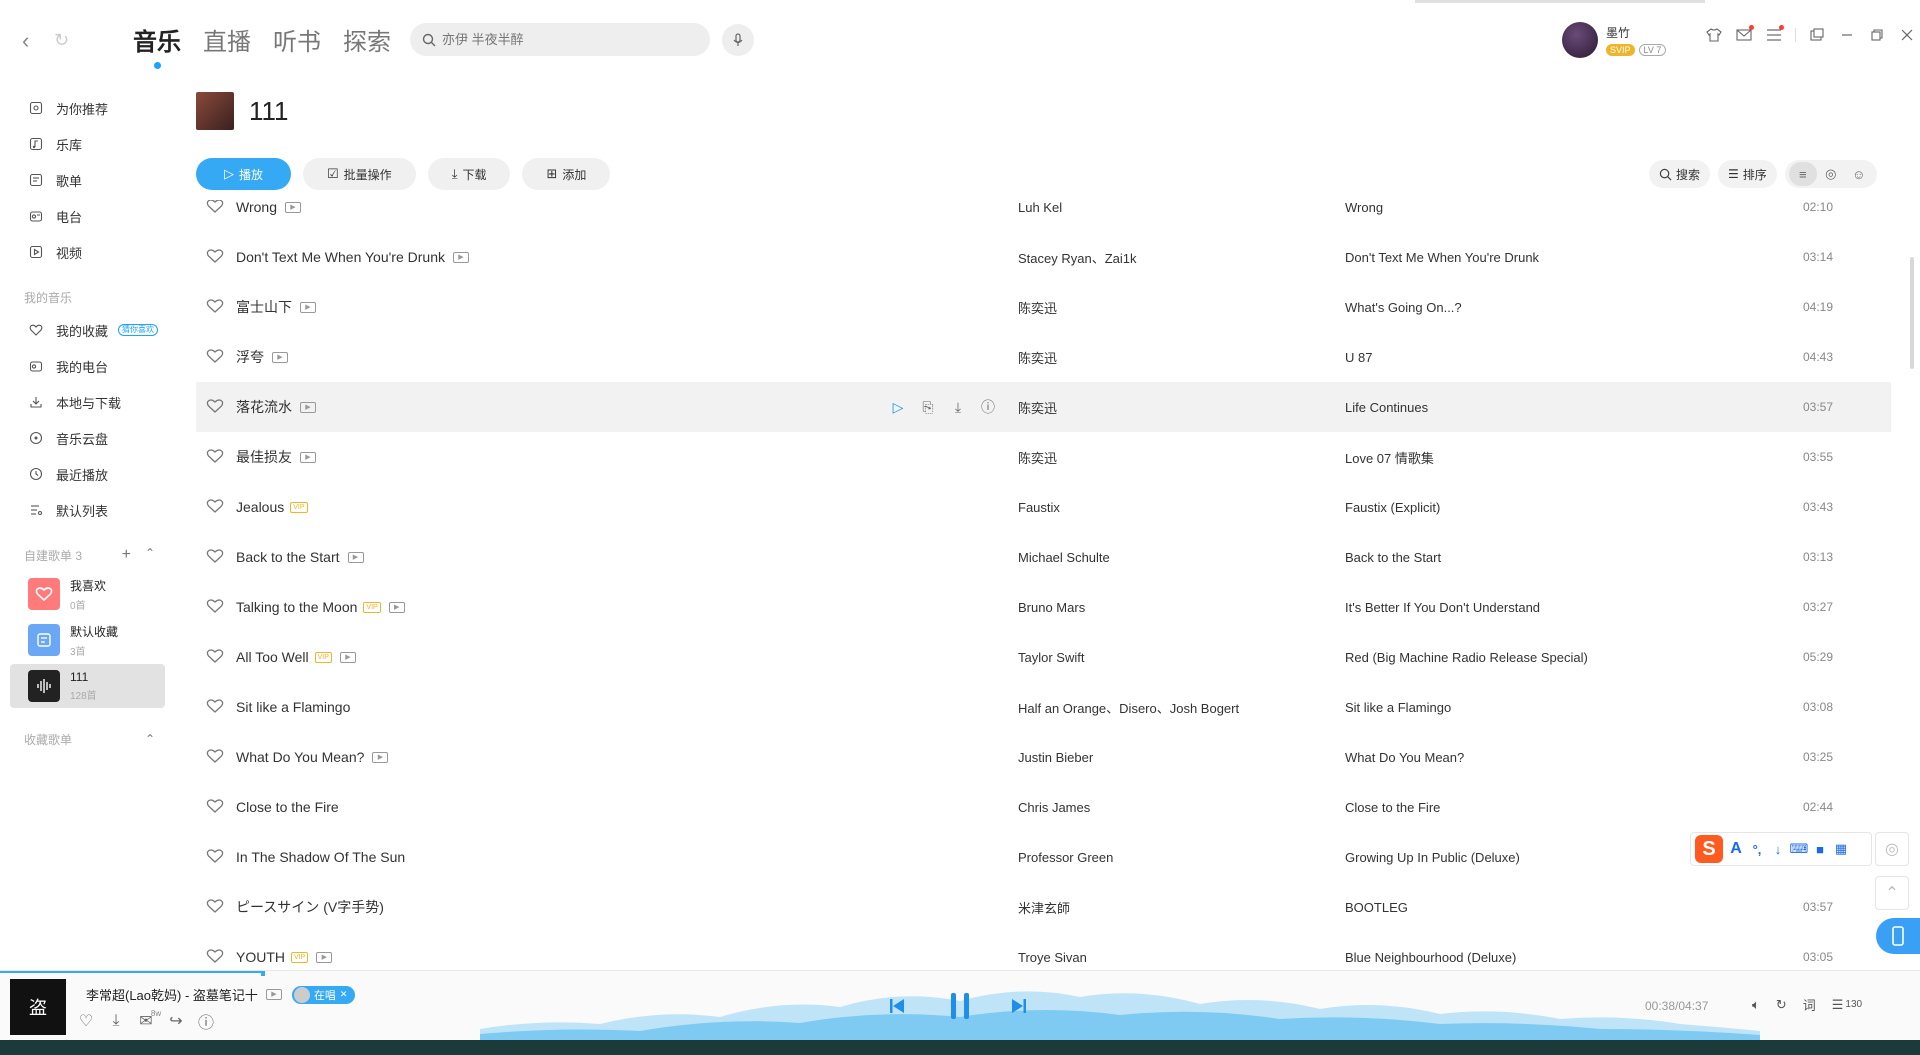  What do you see at coordinates (1820, 849) in the screenshot?
I see `skin-icon: ■` at bounding box center [1820, 849].